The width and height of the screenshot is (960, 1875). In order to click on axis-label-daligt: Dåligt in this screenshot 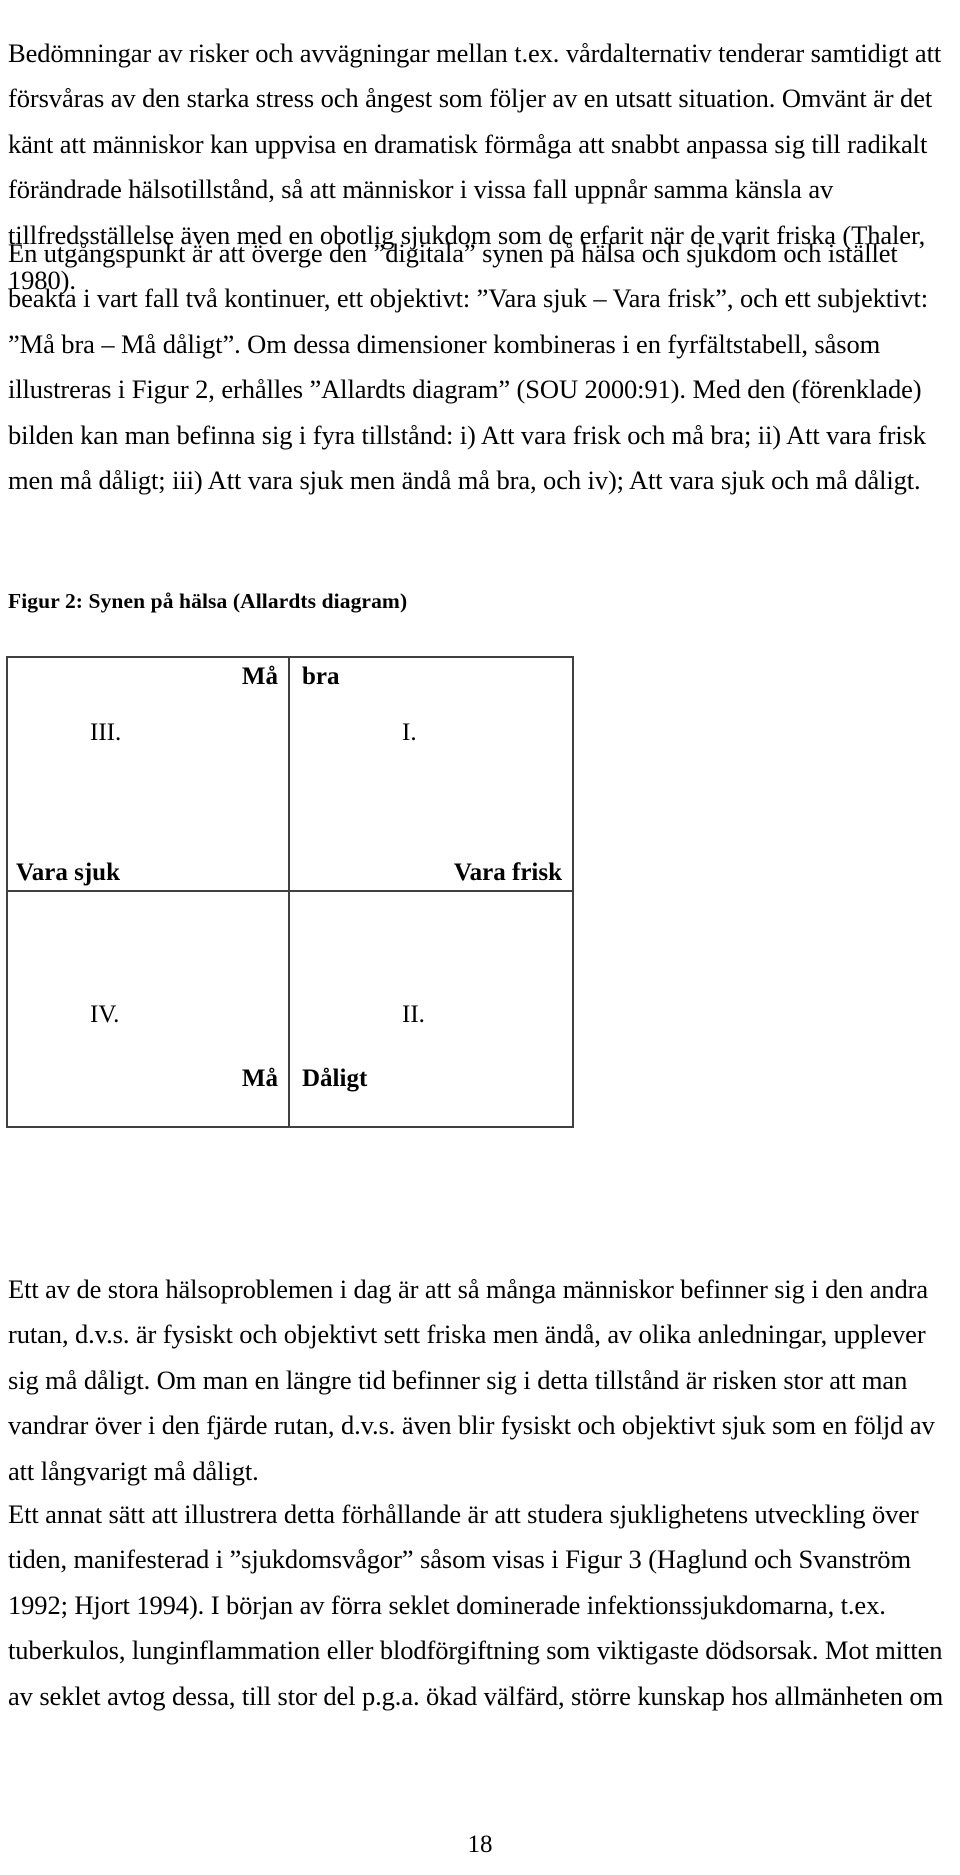, I will do `click(335, 1078)`.